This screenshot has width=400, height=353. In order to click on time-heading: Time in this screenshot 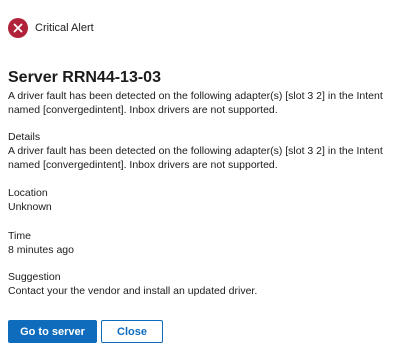, I will do `click(19, 236)`.